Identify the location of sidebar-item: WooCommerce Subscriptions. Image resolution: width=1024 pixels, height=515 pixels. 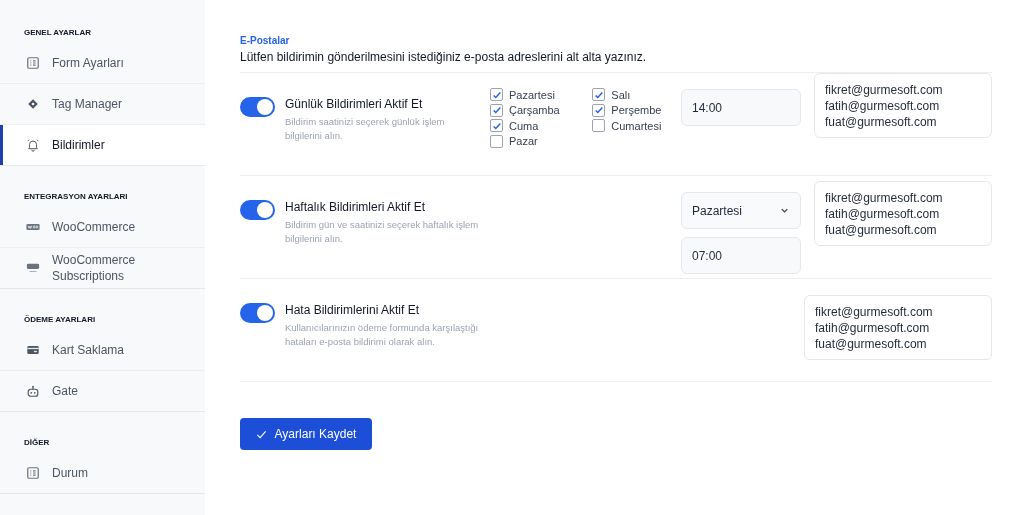
(102, 268).